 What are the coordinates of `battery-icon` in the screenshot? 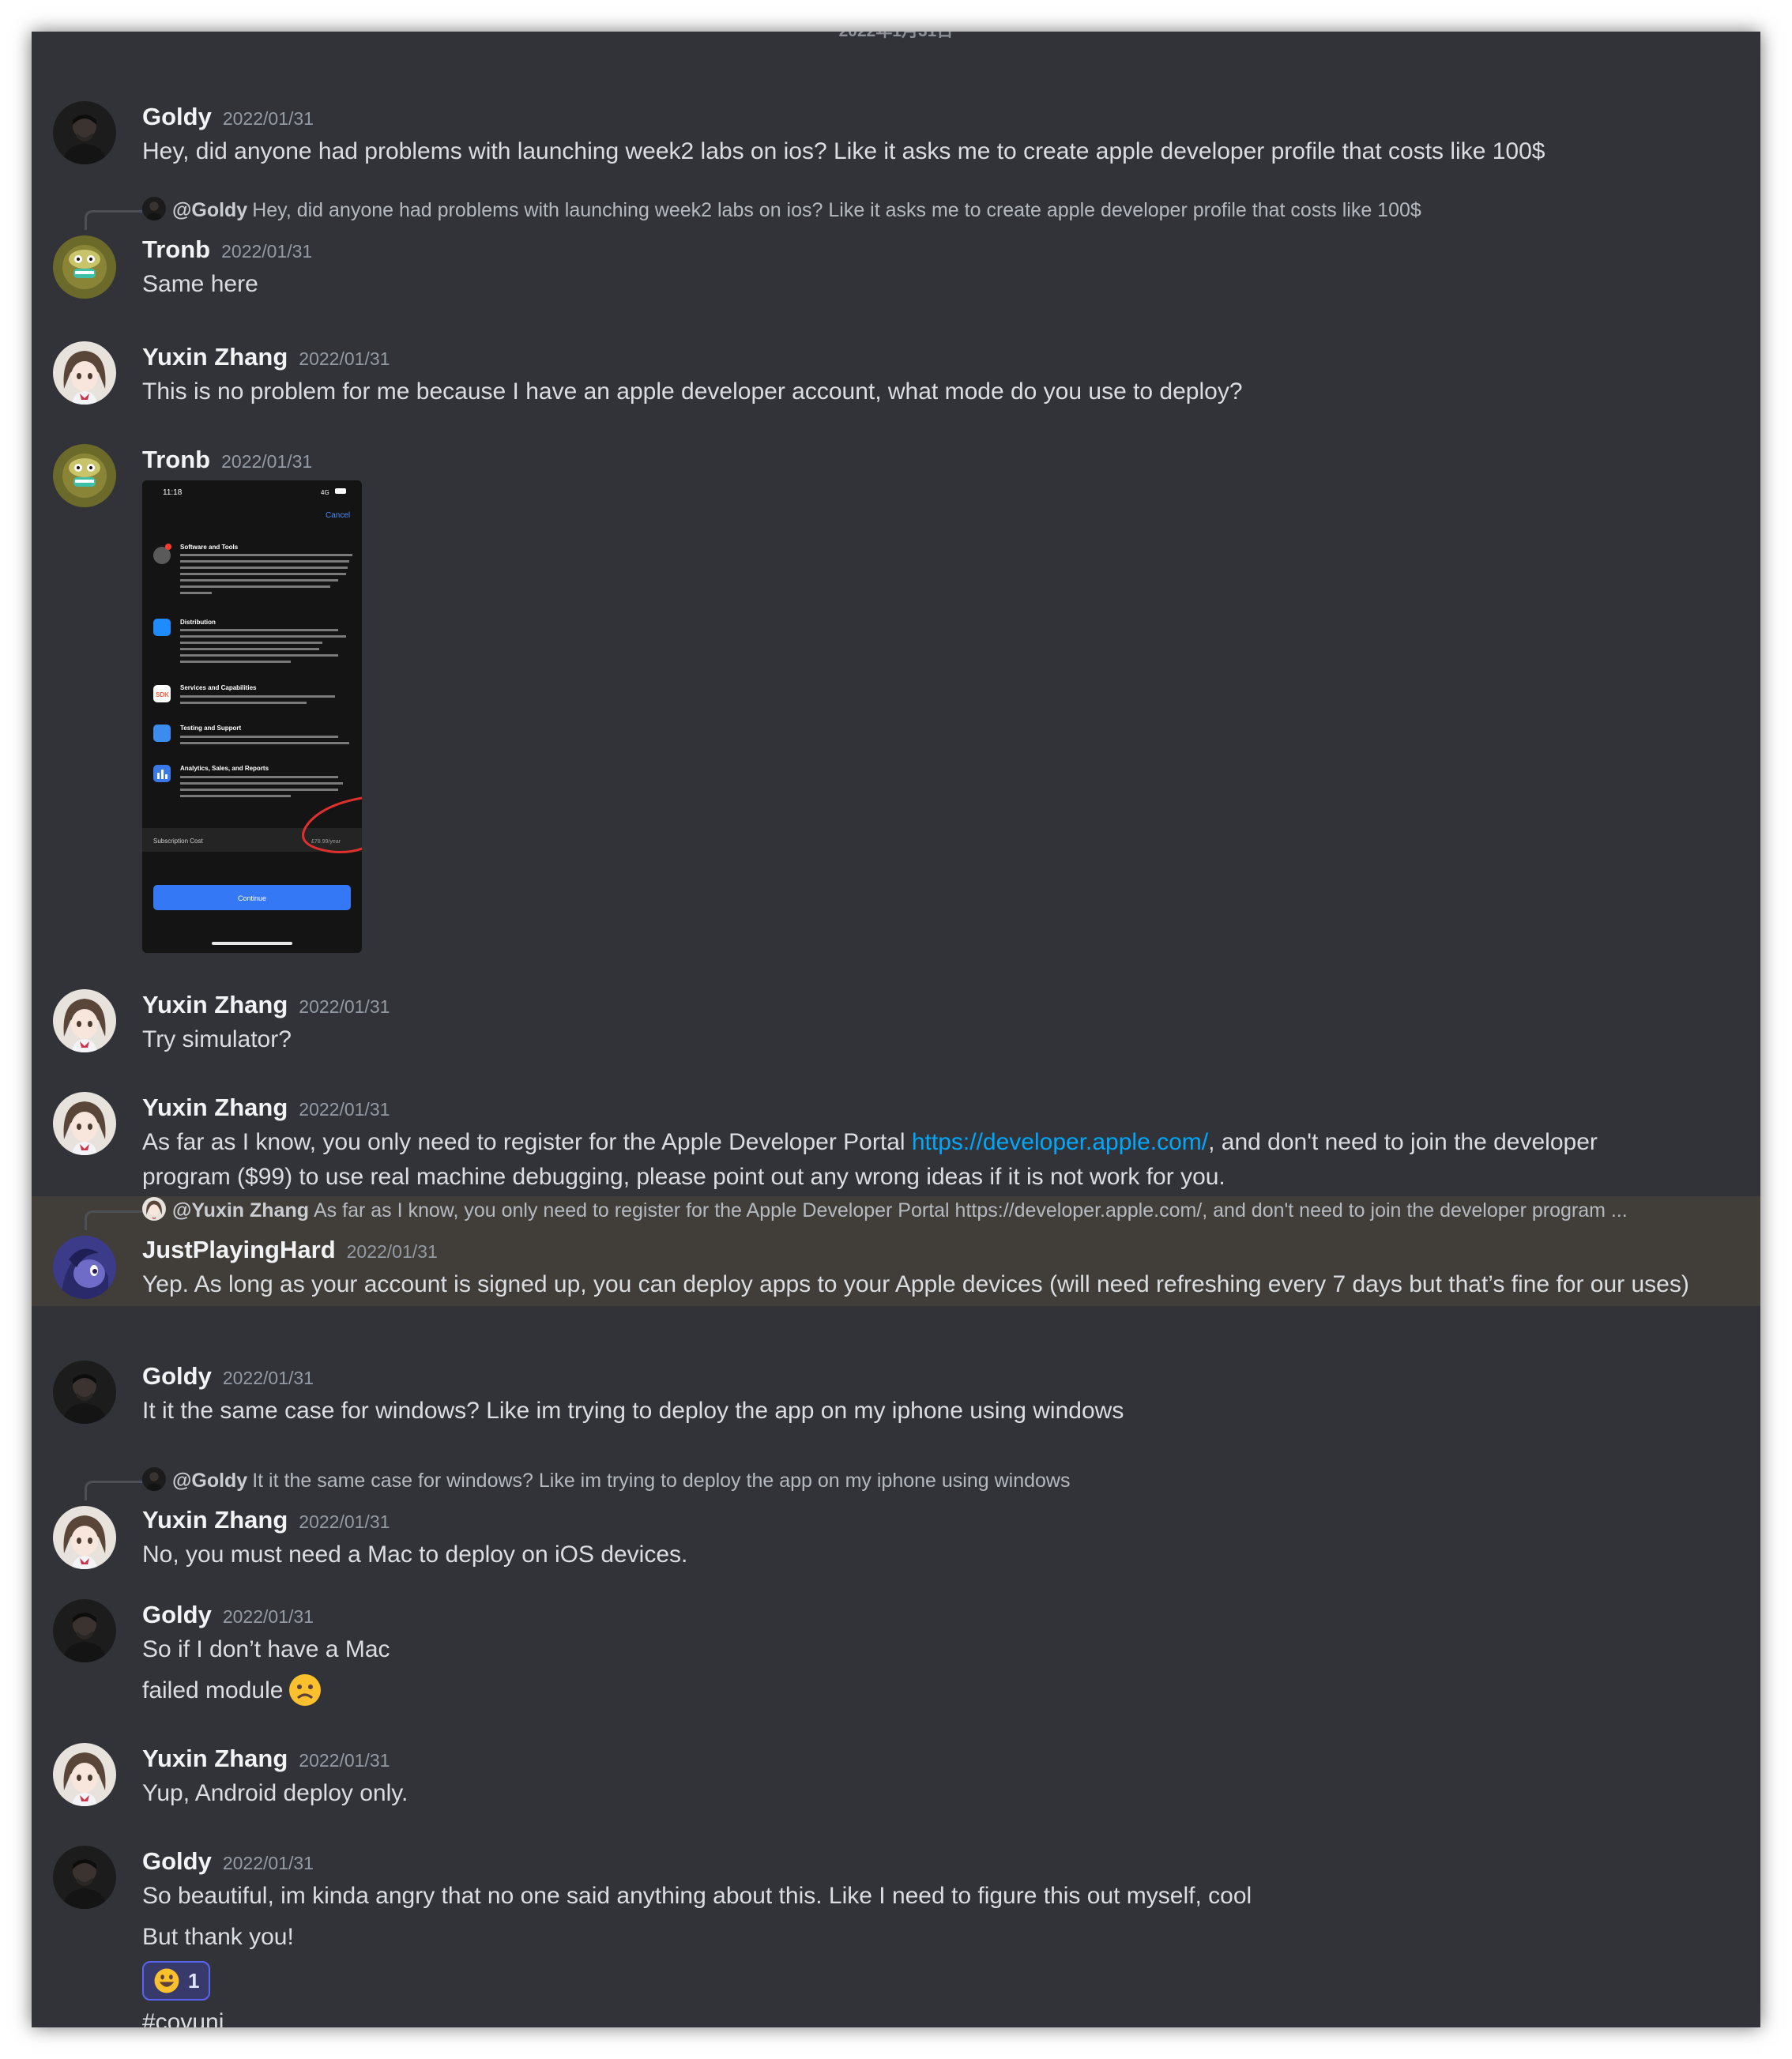 It's located at (340, 491).